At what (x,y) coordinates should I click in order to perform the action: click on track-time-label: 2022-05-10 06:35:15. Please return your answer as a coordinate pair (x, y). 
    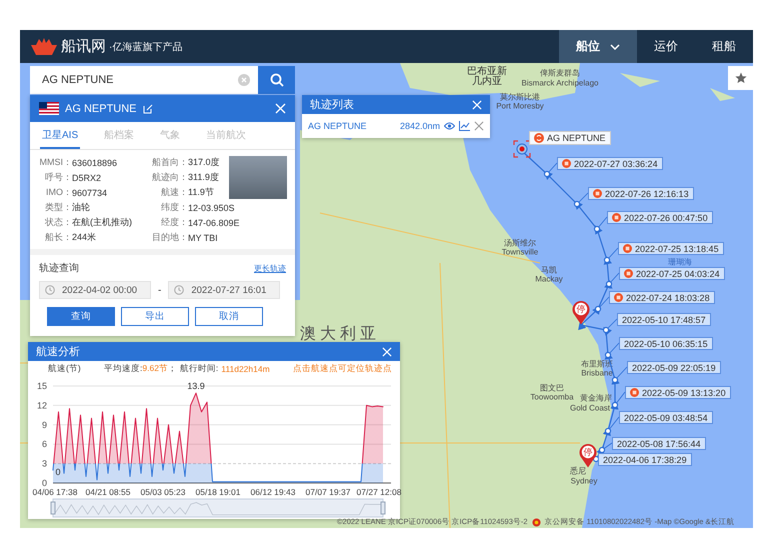
    Looking at the image, I should click on (666, 343).